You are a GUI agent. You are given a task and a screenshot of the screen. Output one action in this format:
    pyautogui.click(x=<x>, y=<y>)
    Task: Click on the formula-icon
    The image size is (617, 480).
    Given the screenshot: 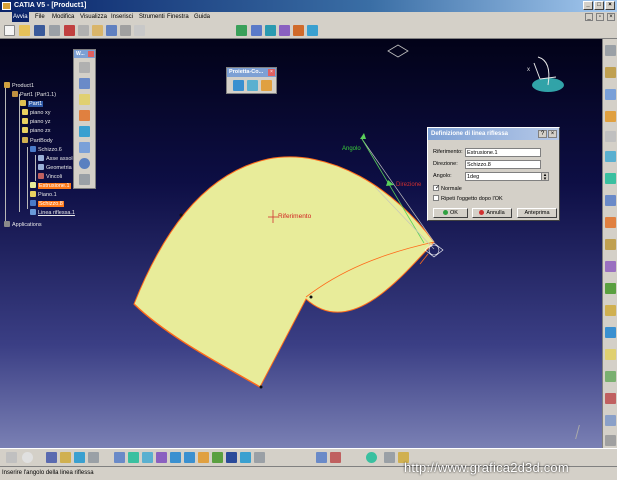 What is the action you would take?
    pyautogui.click(x=11, y=457)
    